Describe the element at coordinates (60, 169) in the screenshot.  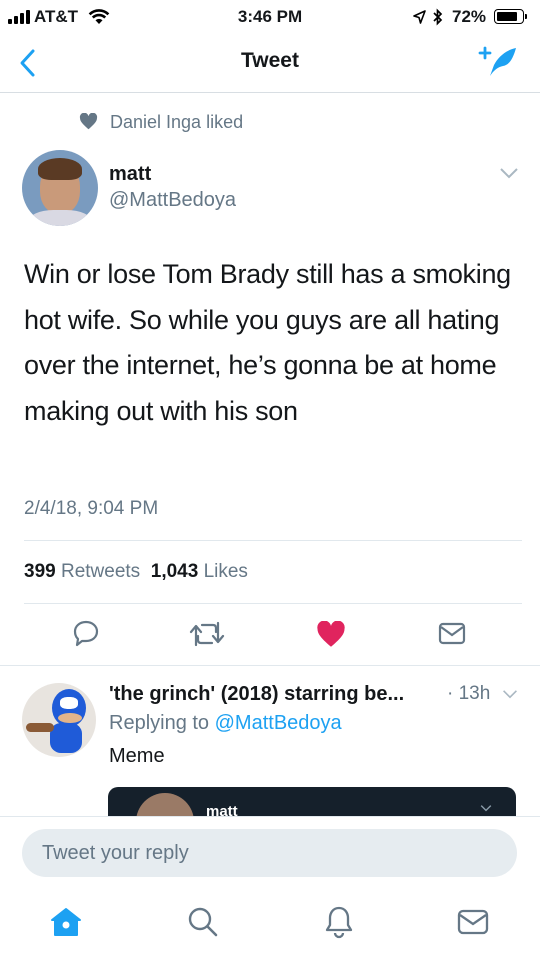
I see `avatar-hair` at that location.